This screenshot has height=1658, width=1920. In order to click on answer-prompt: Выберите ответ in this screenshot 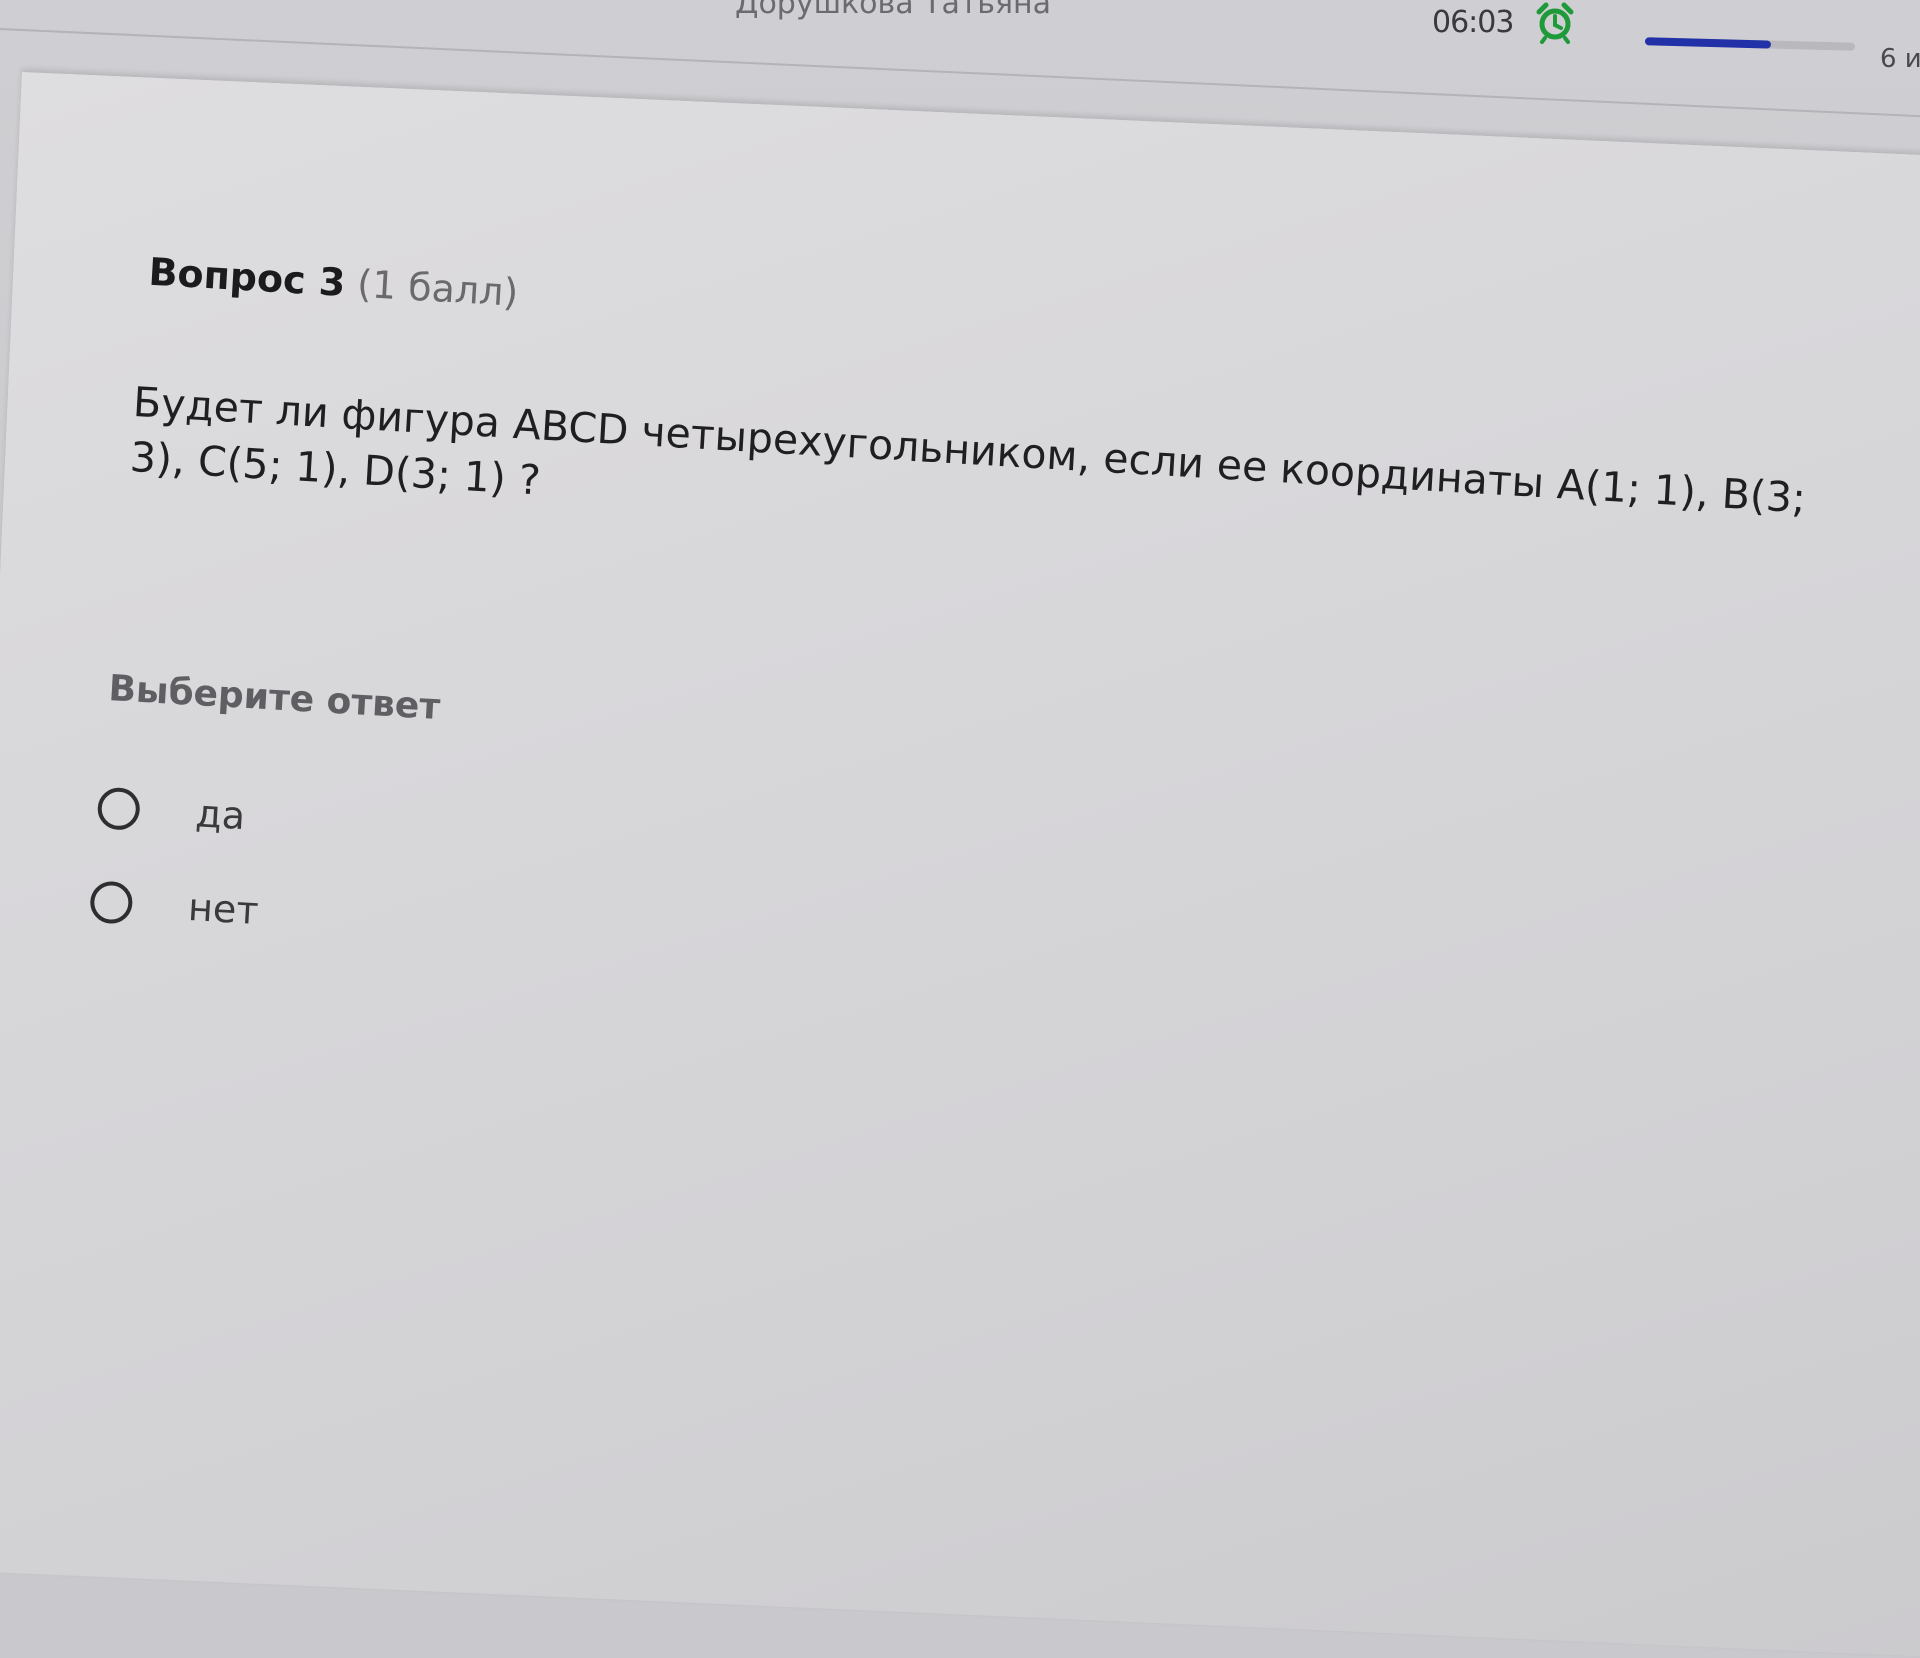, I will do `click(274, 698)`.